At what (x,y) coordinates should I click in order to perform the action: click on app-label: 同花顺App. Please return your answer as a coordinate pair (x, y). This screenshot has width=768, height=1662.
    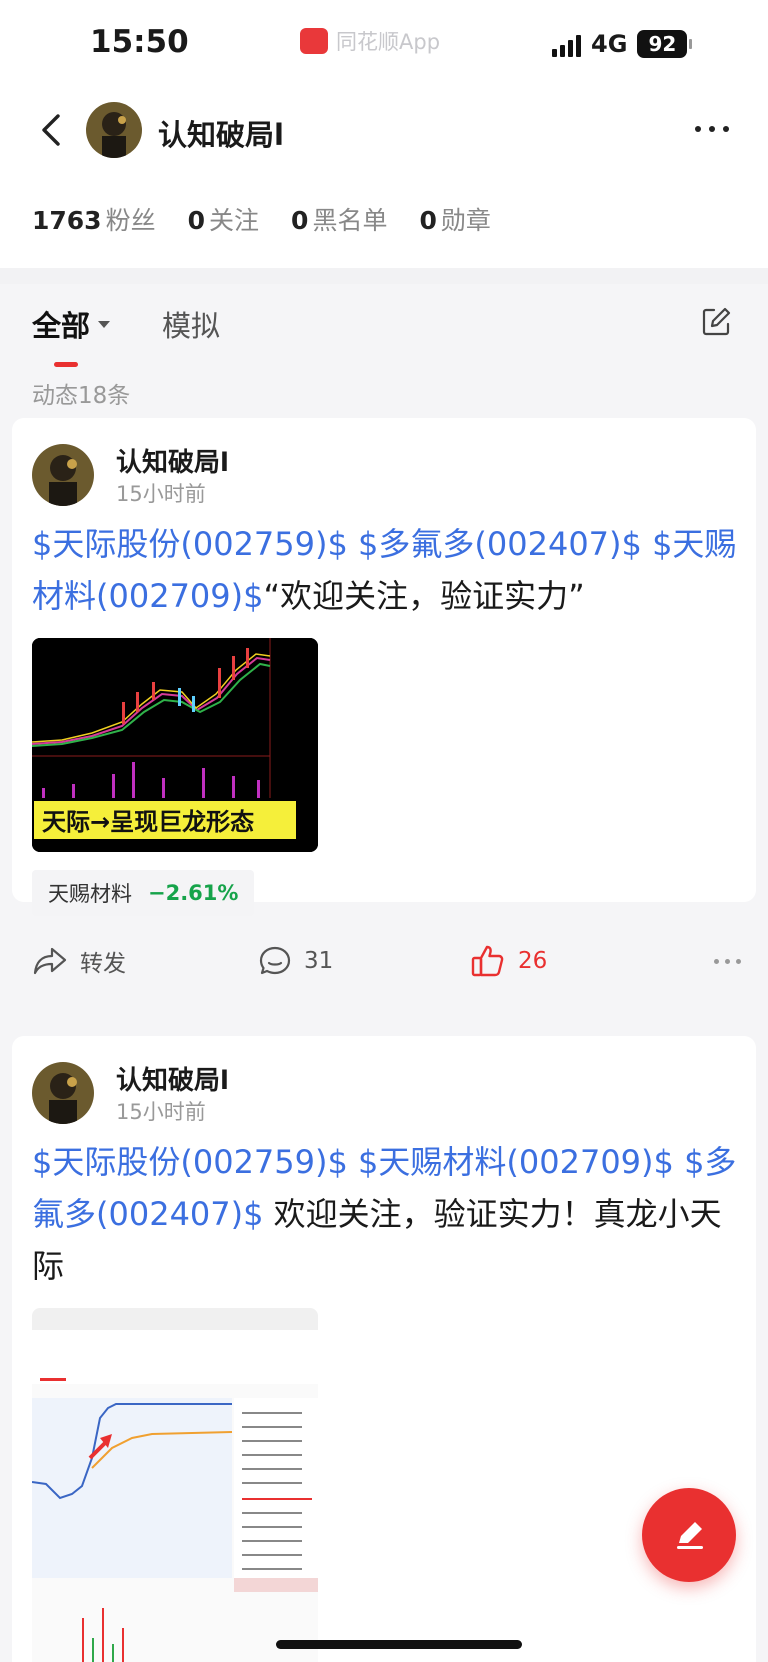
    Looking at the image, I should click on (388, 42).